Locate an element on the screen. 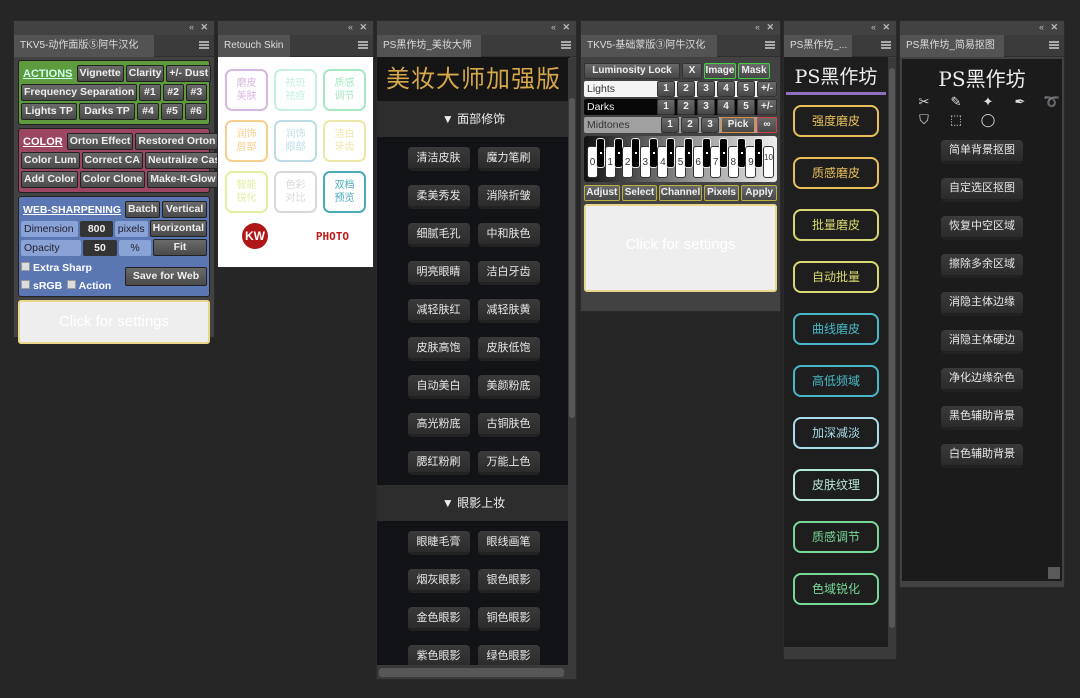 The height and width of the screenshot is (698, 1080). cutout-button: 简单背景抠图 is located at coordinates (982, 152).